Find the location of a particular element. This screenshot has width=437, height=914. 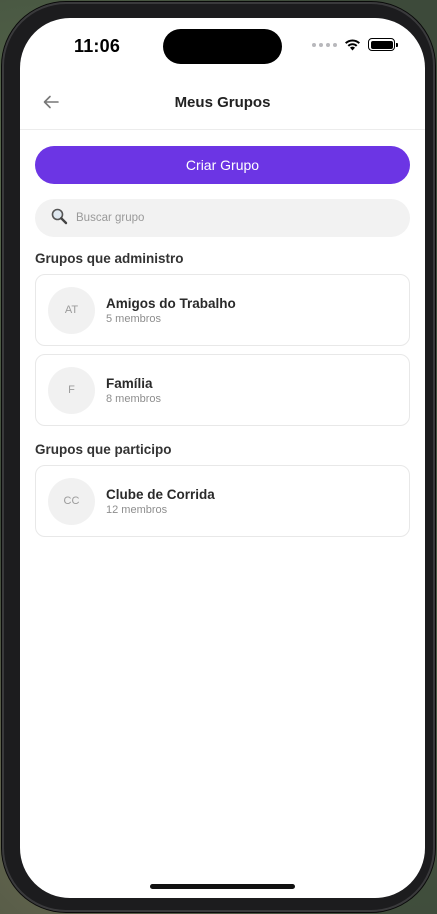

group-name: Amigos do Trabalho is located at coordinates (171, 303).